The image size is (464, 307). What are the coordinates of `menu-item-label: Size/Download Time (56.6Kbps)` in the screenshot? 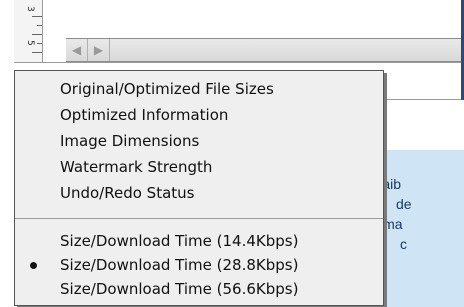 It's located at (179, 289).